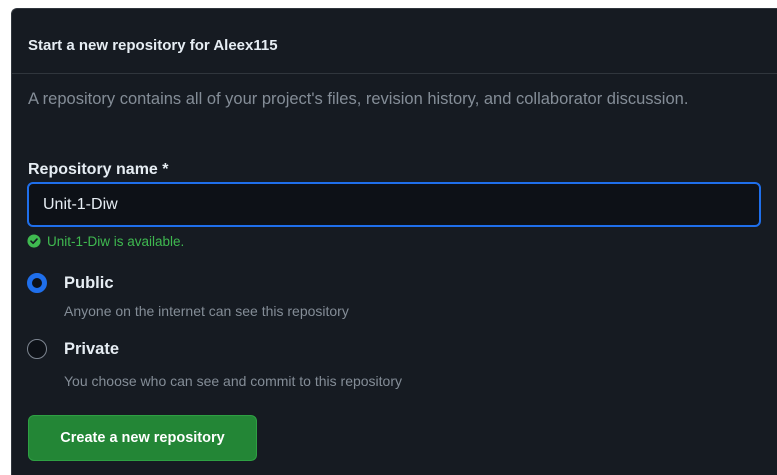 This screenshot has height=475, width=777. I want to click on create-repository-button: Create a new repository, so click(142, 438).